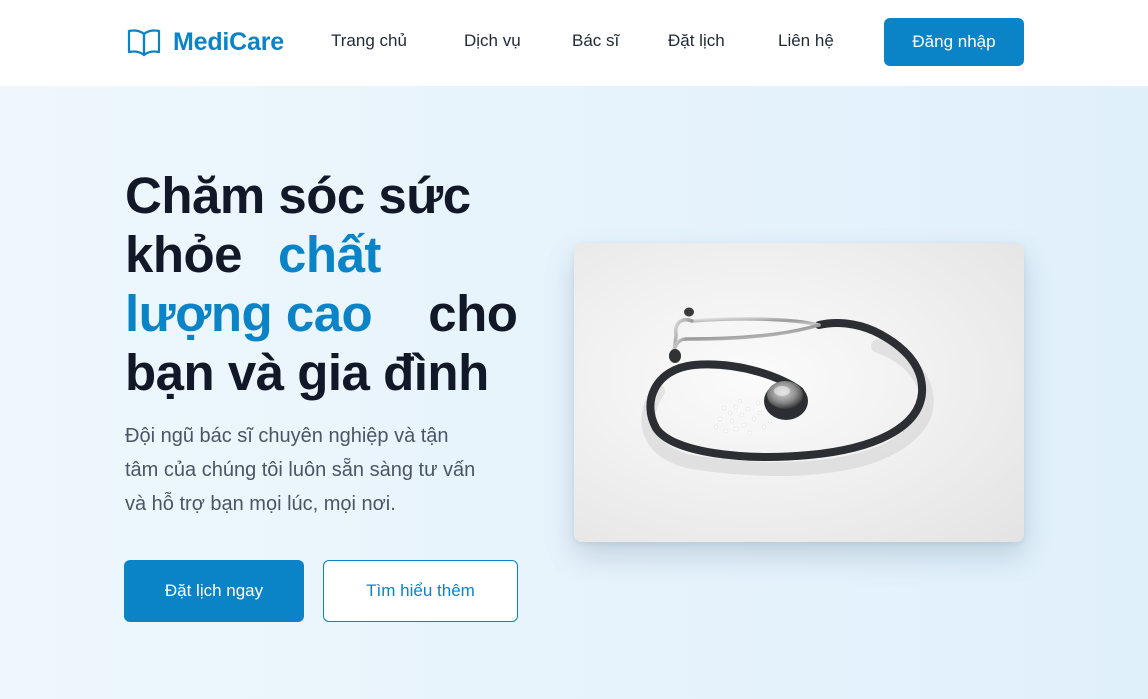  What do you see at coordinates (420, 591) in the screenshot?
I see `learn-more-button: Tìm hiểu thêm` at bounding box center [420, 591].